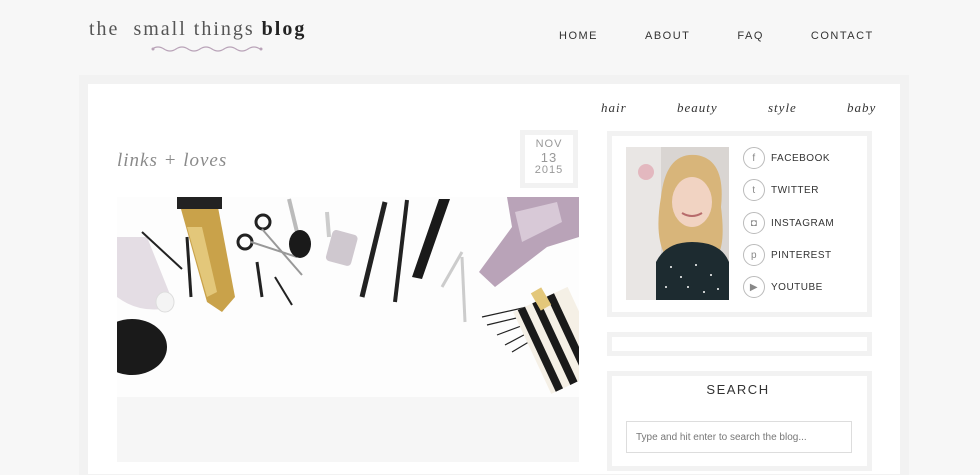 This screenshot has width=980, height=475. Describe the element at coordinates (754, 287) in the screenshot. I see `youtube-icon: ▶` at that location.